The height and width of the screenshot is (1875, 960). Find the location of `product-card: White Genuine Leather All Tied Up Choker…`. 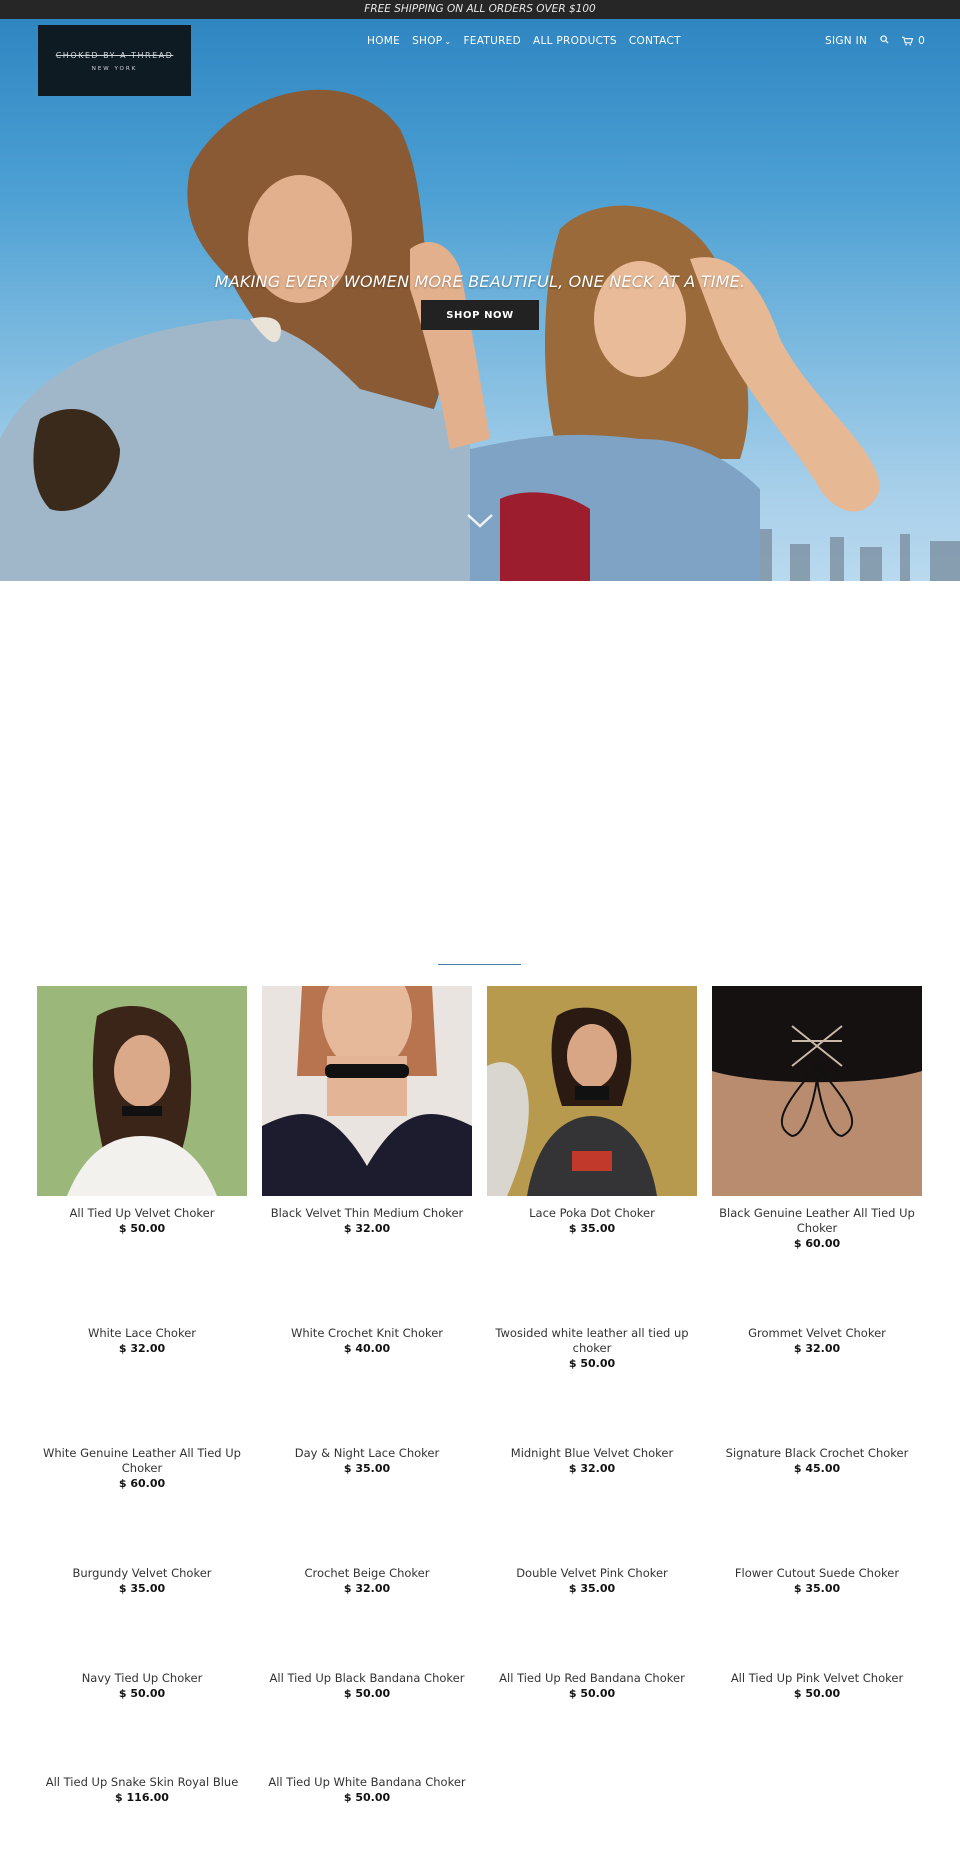

product-card: White Genuine Leather All Tied Up Choker… is located at coordinates (142, 1468).